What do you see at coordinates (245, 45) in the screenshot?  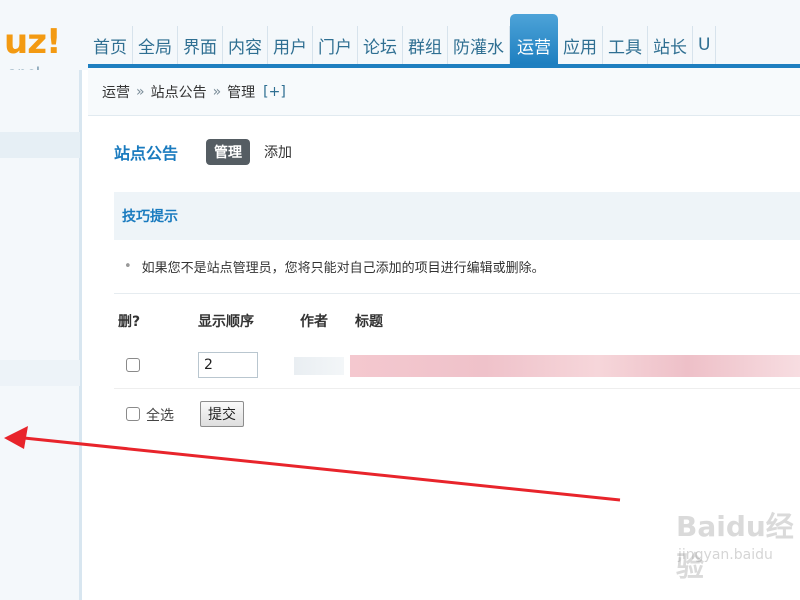 I see `nav-item-content: 内容` at bounding box center [245, 45].